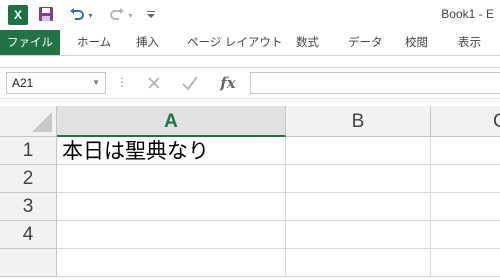  What do you see at coordinates (46, 14) in the screenshot?
I see `save-icon` at bounding box center [46, 14].